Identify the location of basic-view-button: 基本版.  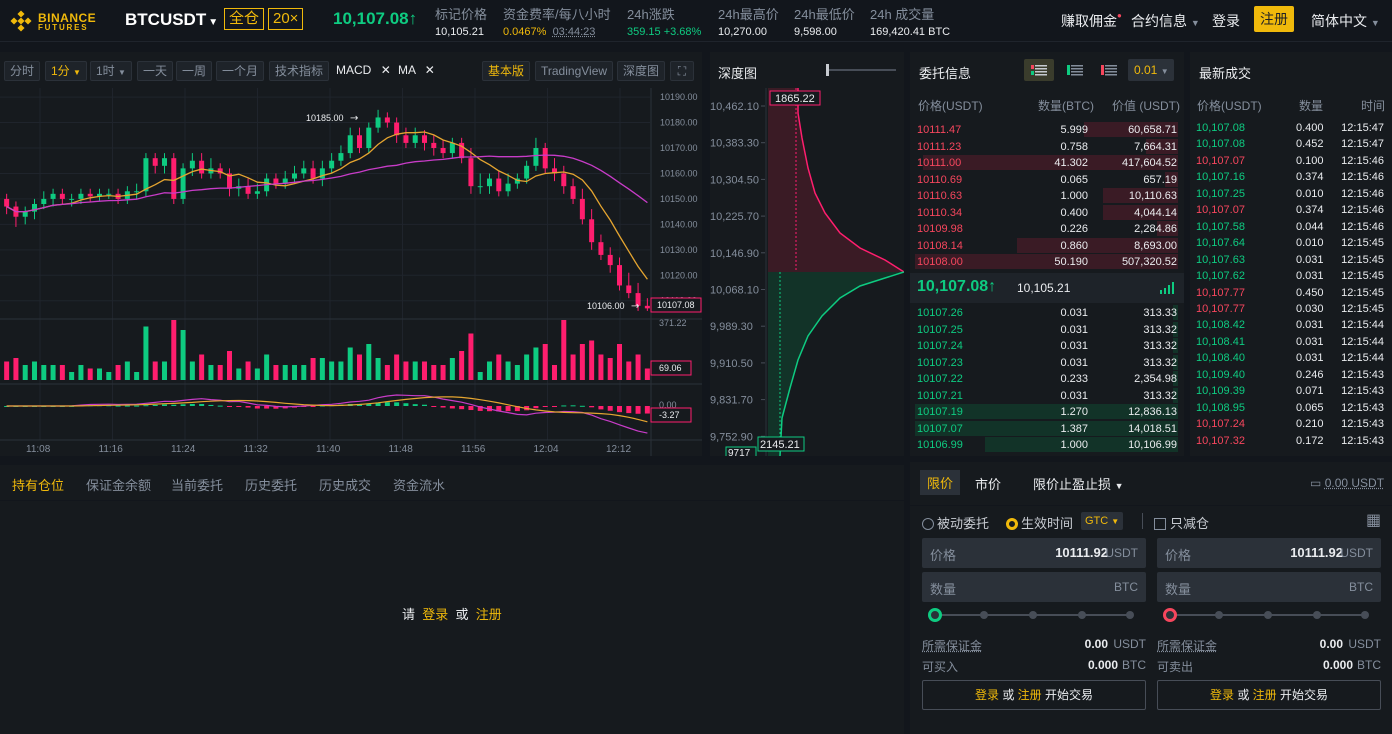
(506, 71).